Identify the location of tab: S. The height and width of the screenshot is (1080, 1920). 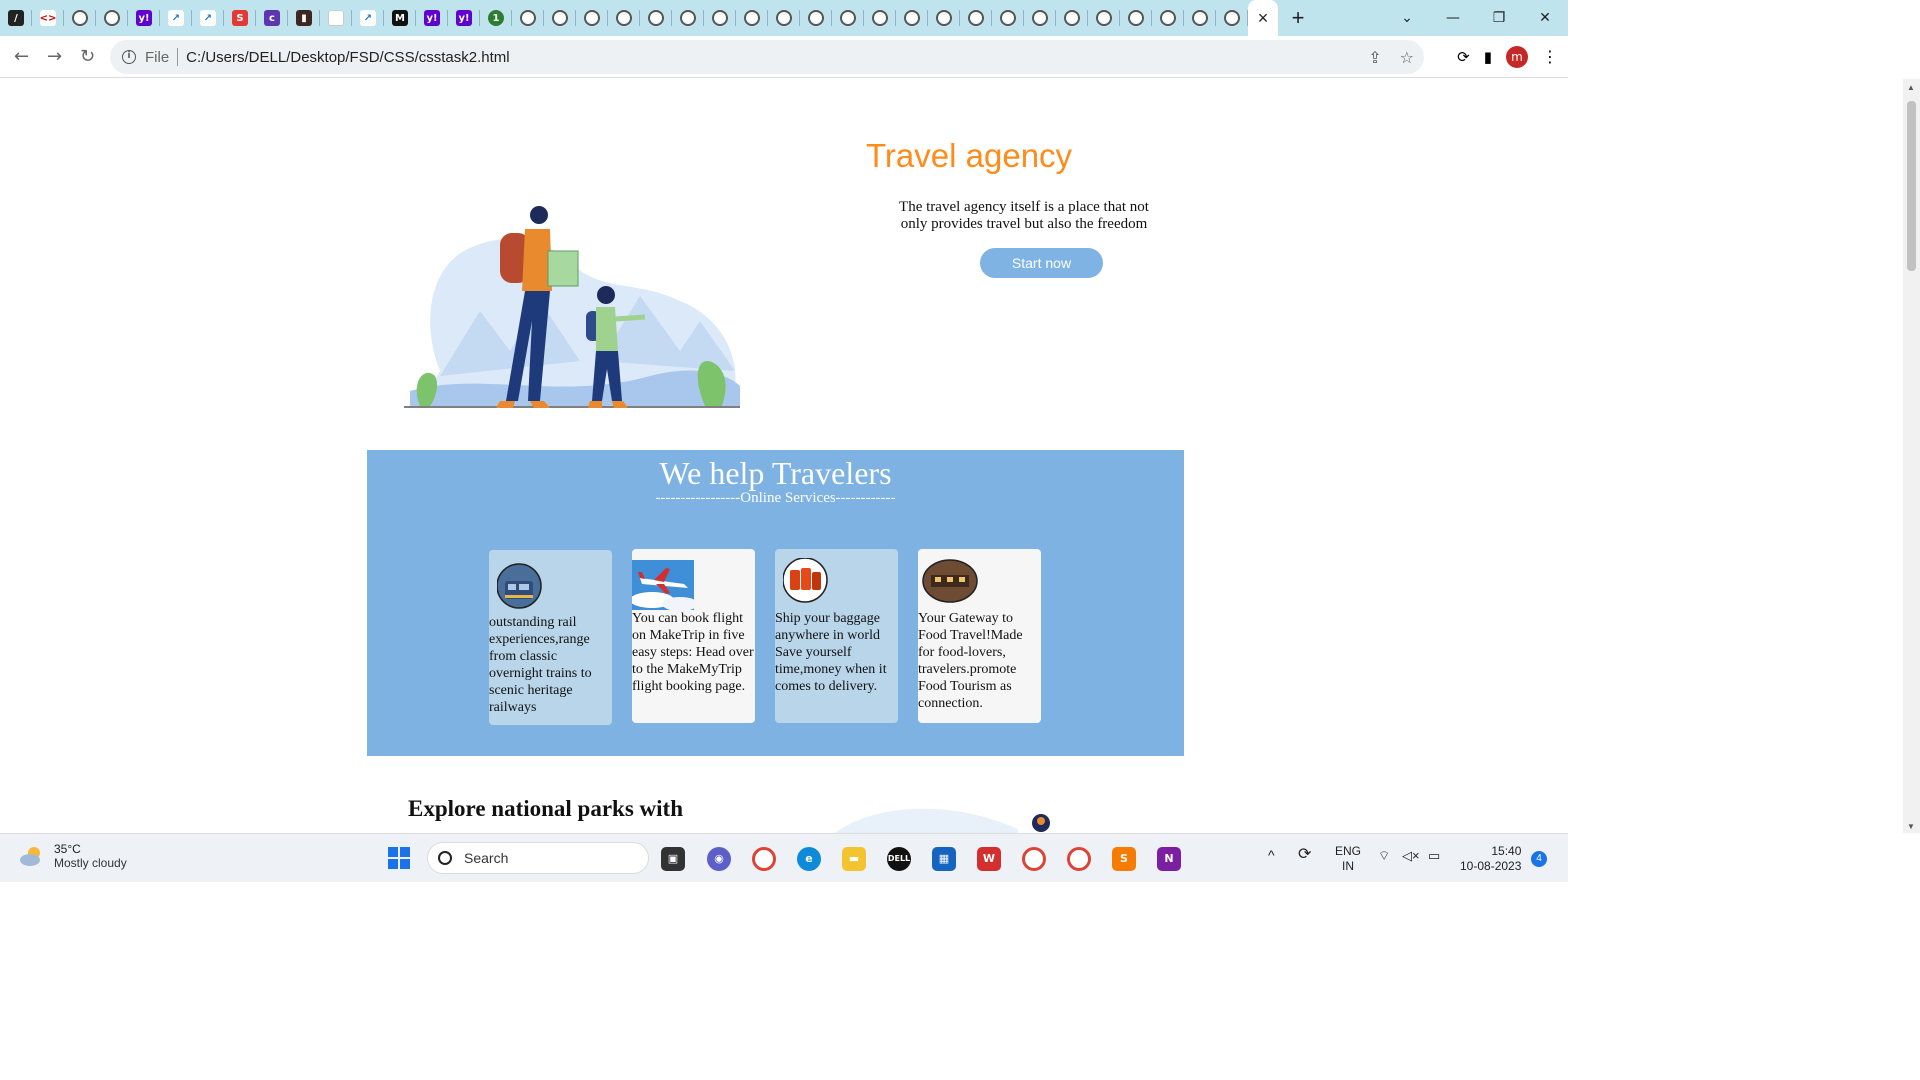
(240, 18).